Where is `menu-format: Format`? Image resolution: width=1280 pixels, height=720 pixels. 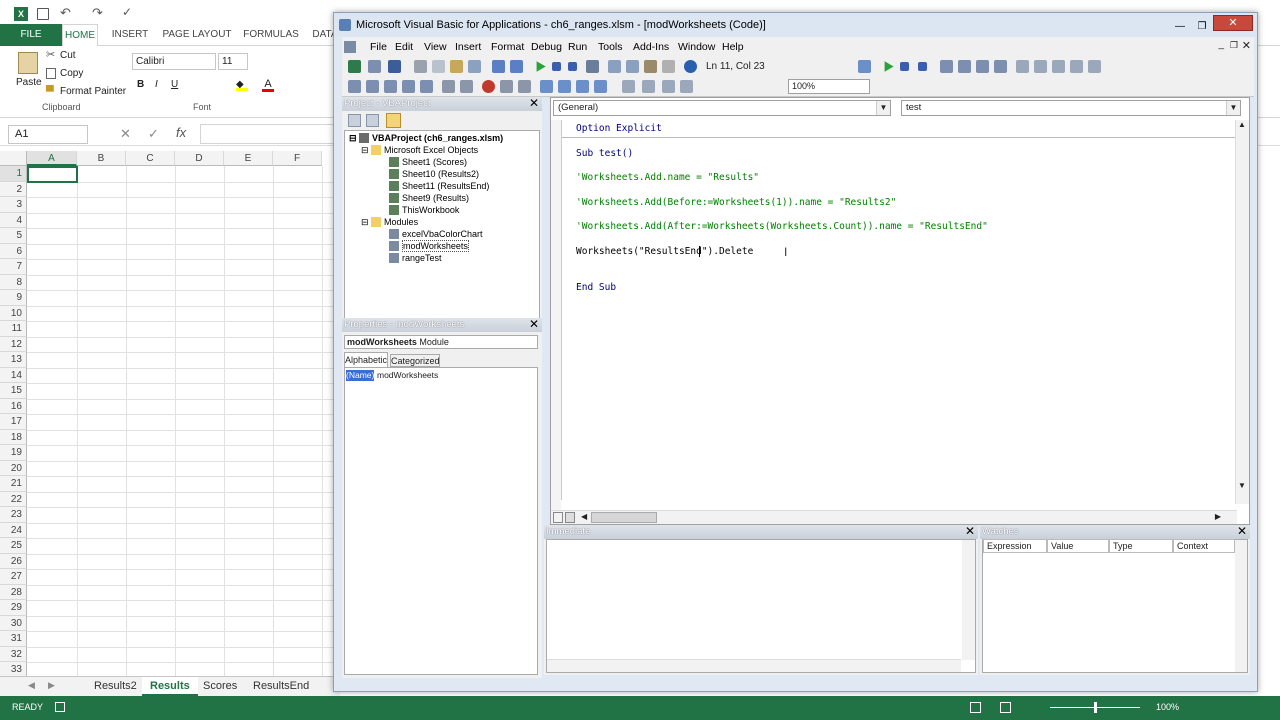 menu-format: Format is located at coordinates (507, 47).